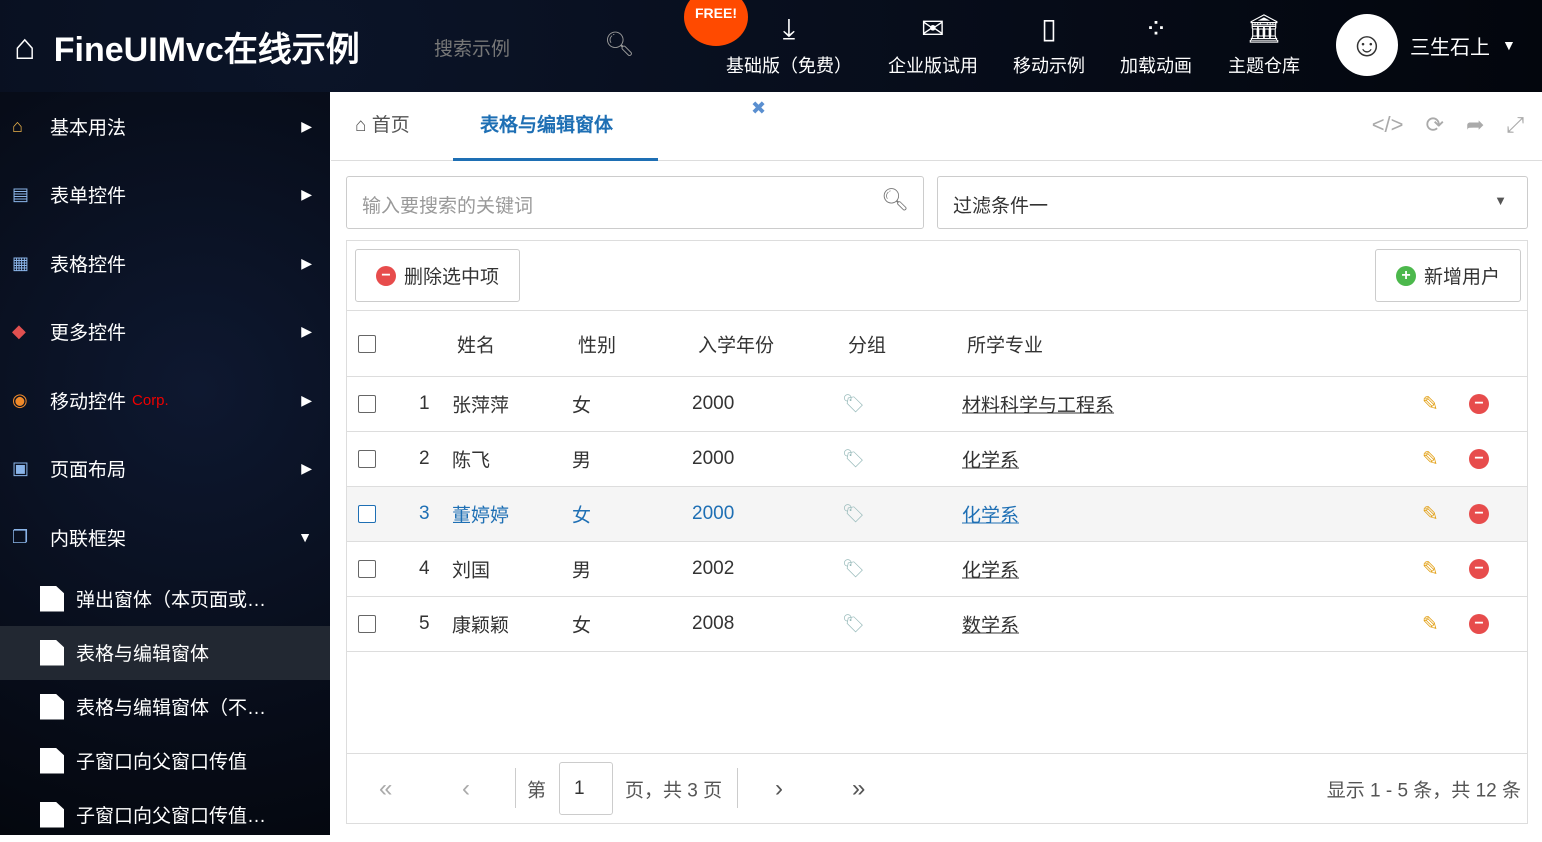 The image size is (1542, 842). What do you see at coordinates (21, 194) in the screenshot?
I see `form-icon: ▤` at bounding box center [21, 194].